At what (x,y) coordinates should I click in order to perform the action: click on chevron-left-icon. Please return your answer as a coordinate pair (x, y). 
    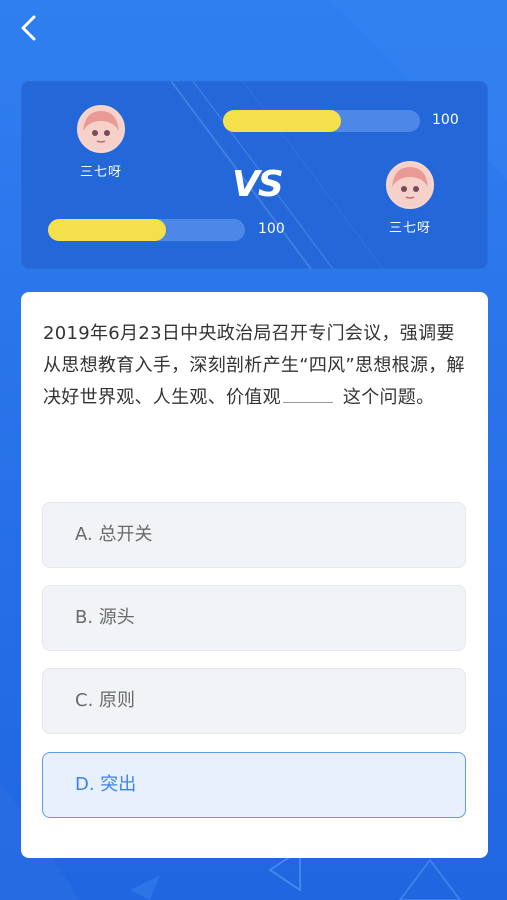
    Looking at the image, I should click on (28, 28).